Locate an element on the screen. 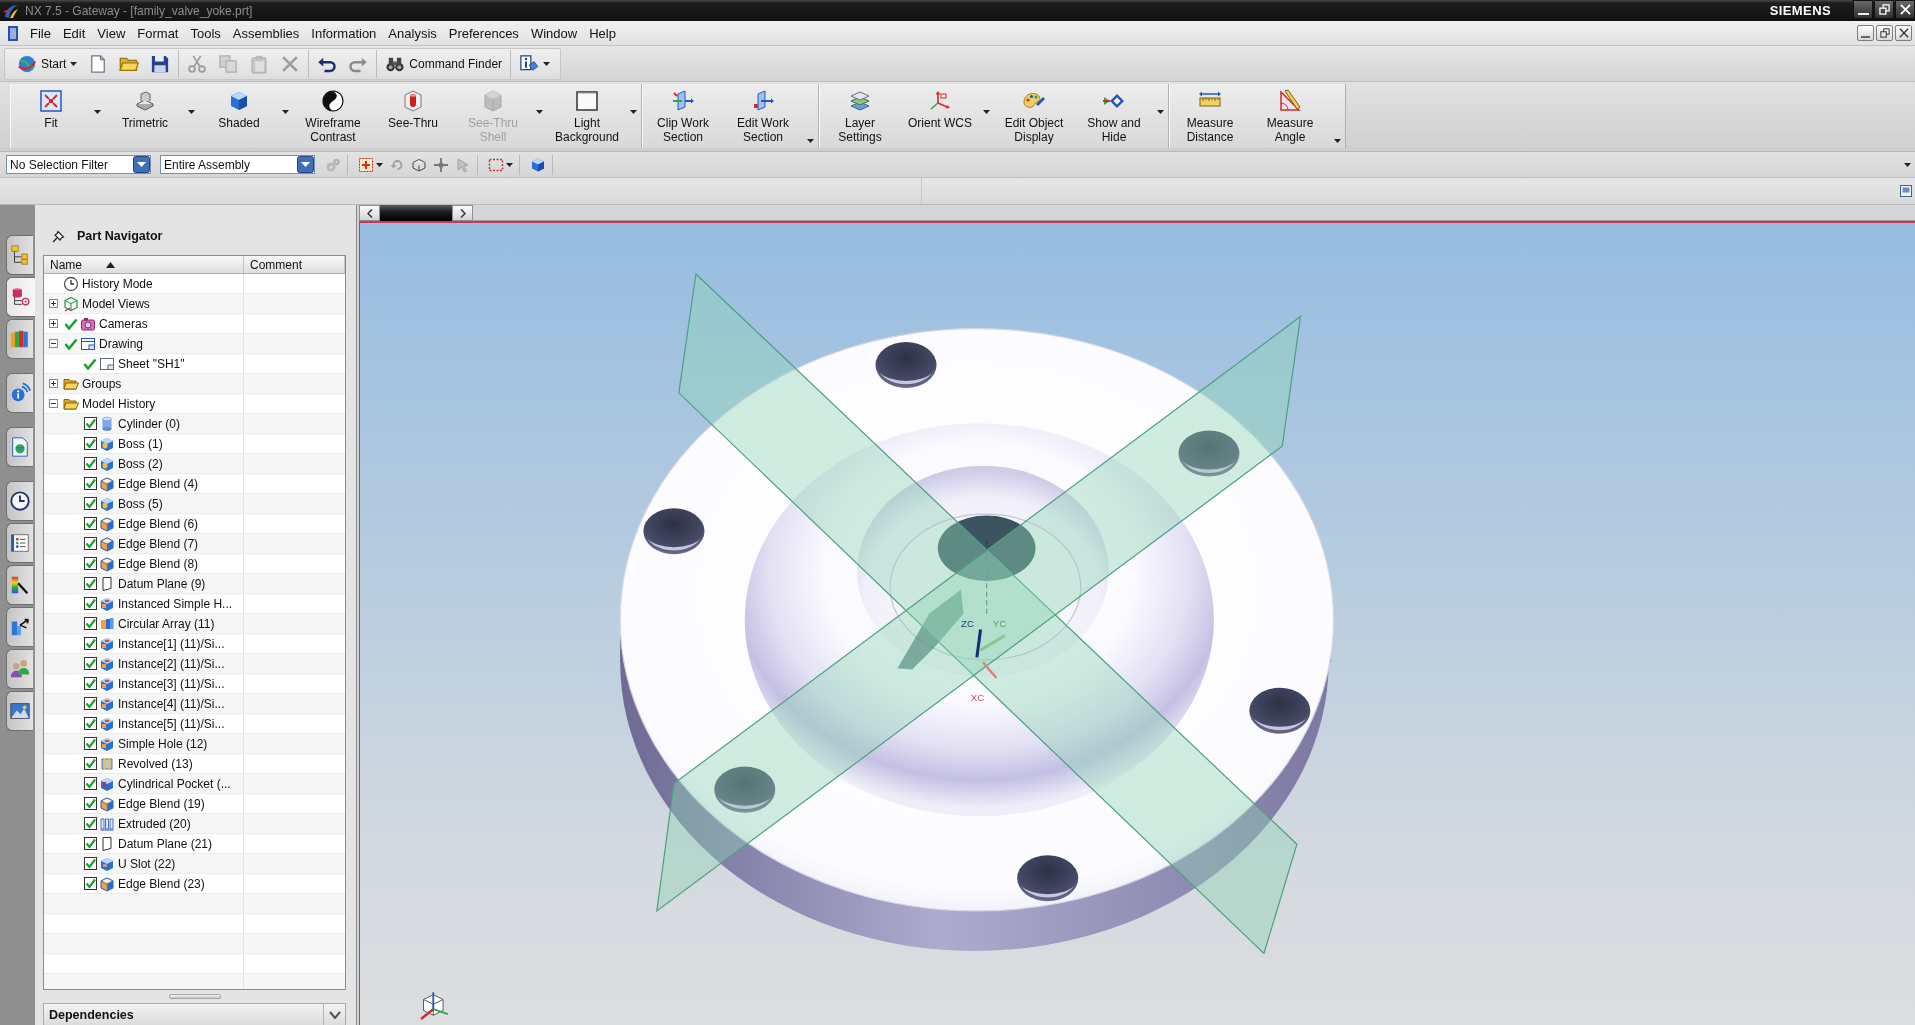  tree-item-label: History Mode is located at coordinates (117, 283).